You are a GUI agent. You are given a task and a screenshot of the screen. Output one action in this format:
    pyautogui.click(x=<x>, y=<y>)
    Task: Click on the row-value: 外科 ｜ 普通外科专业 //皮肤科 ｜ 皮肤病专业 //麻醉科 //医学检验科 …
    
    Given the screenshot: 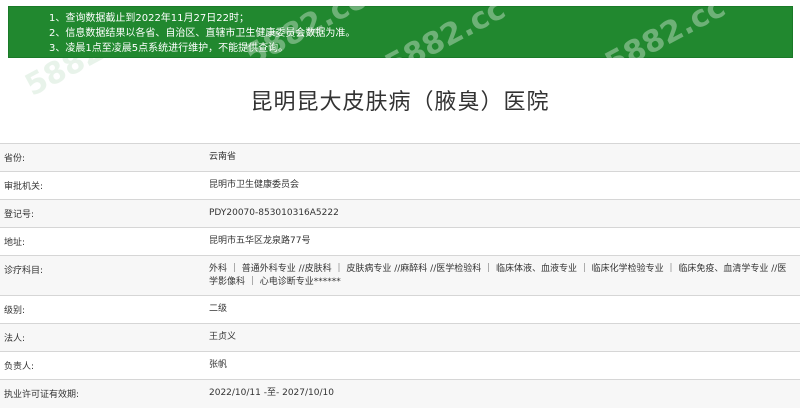 What is the action you would take?
    pyautogui.click(x=499, y=275)
    